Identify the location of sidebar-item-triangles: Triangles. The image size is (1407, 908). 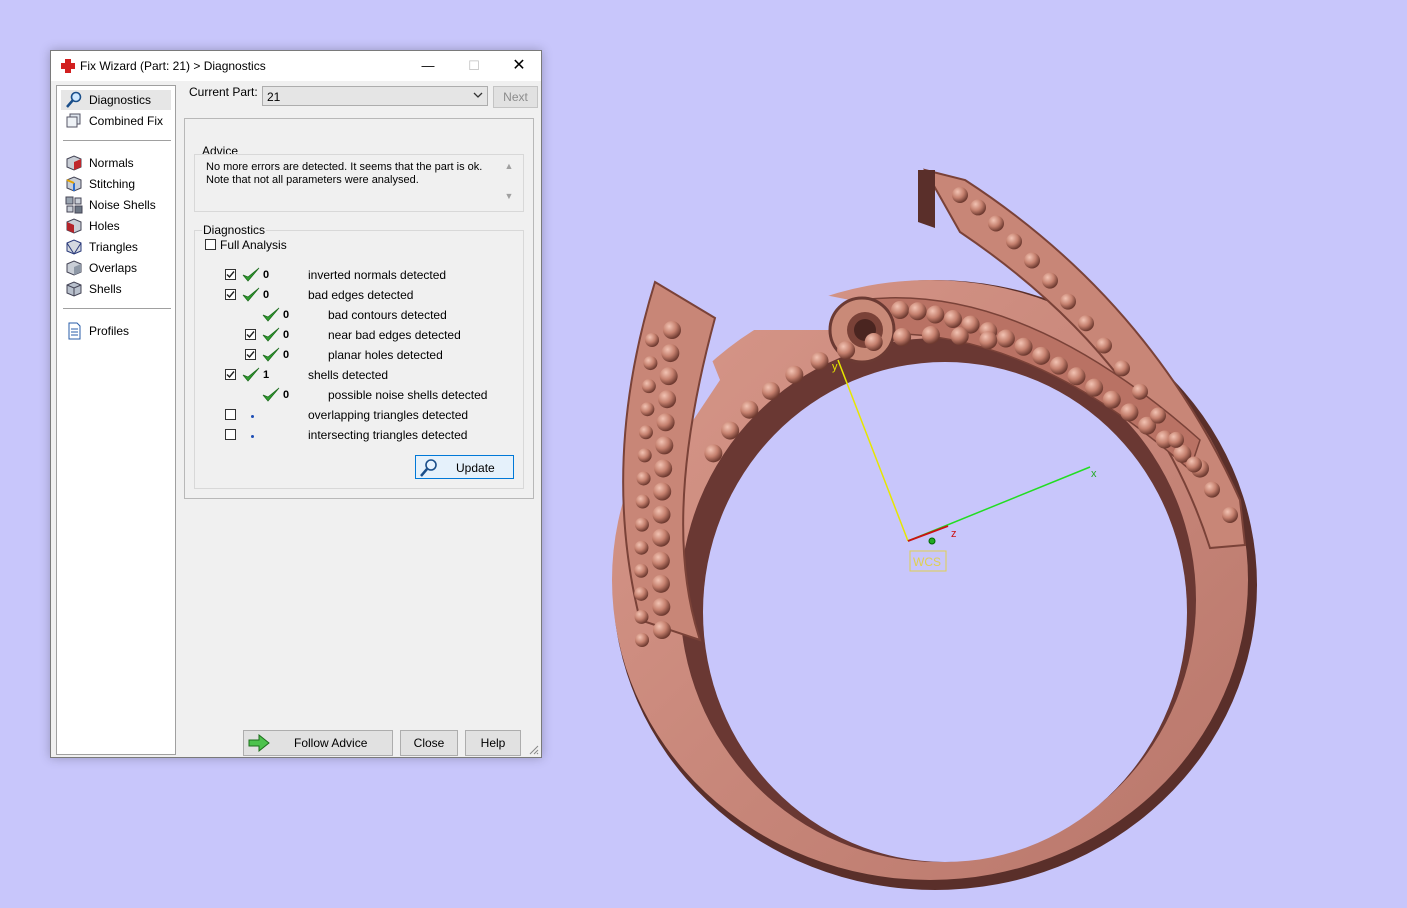
(116, 247).